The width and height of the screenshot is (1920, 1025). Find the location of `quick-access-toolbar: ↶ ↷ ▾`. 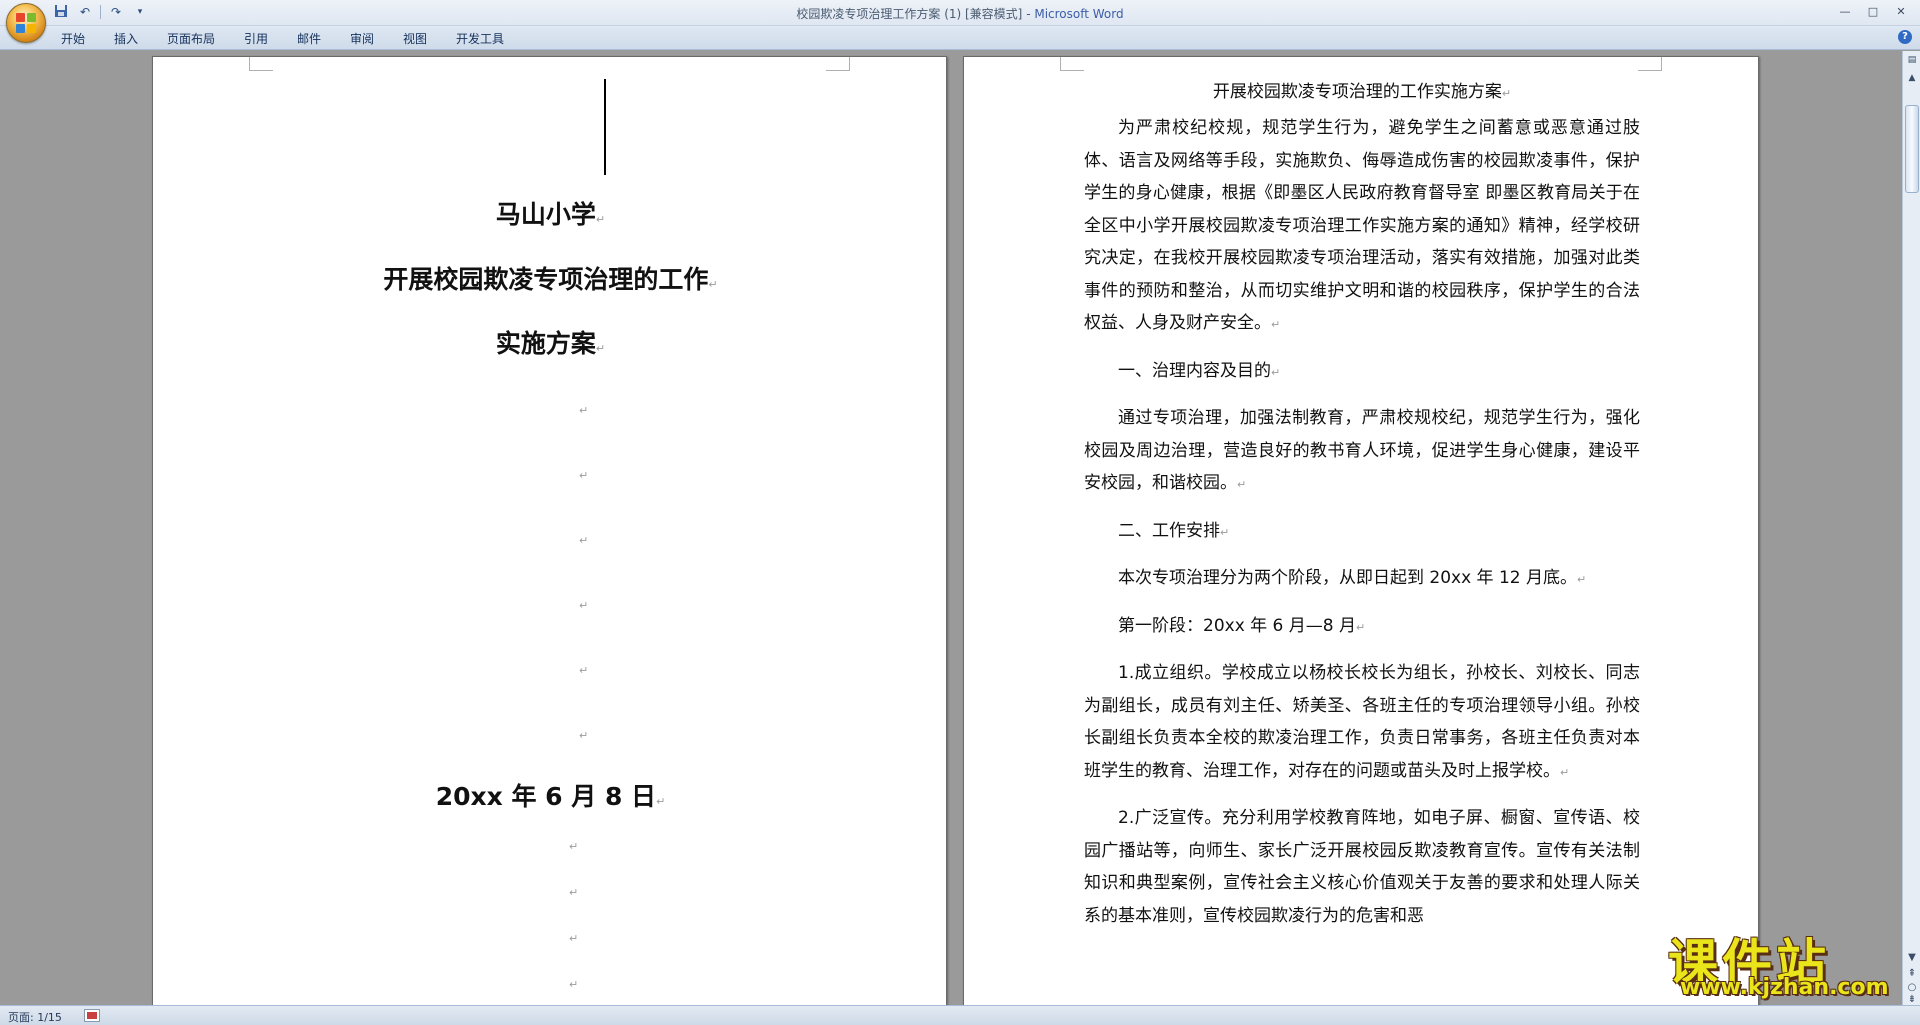

quick-access-toolbar: ↶ ↷ ▾ is located at coordinates (100, 12).